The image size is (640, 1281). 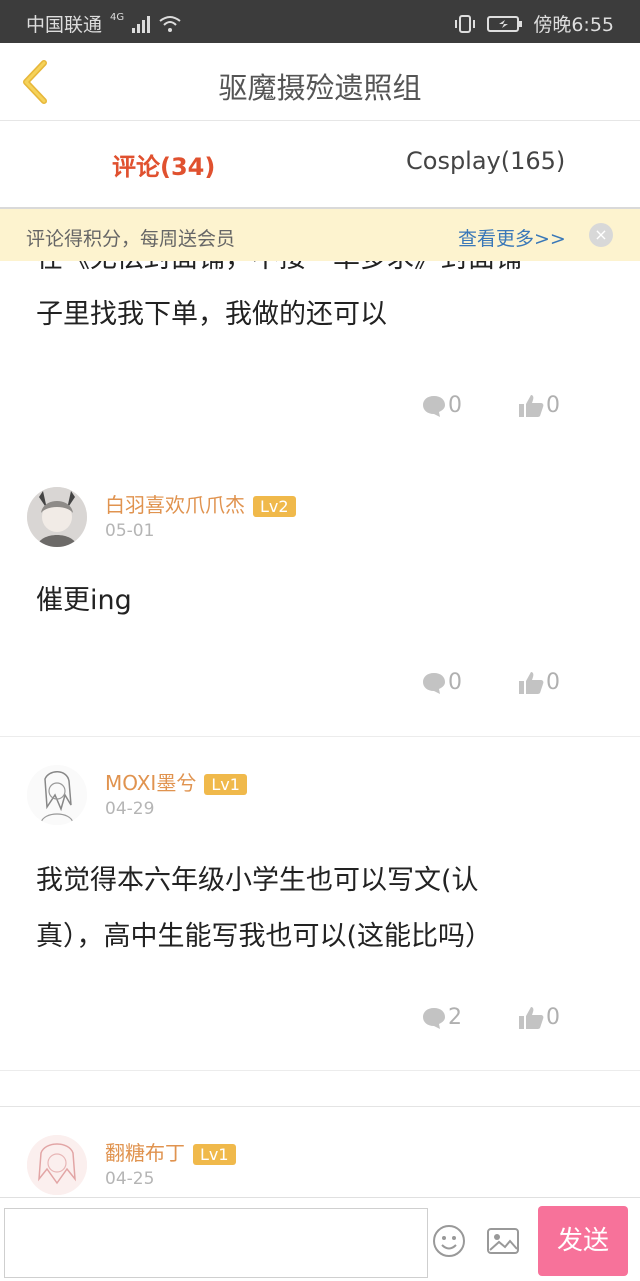 What do you see at coordinates (175, 505) in the screenshot?
I see `username: 白羽喜欢爪爪杰` at bounding box center [175, 505].